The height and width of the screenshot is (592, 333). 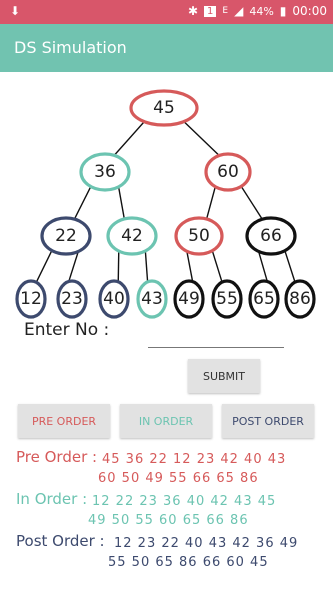 I want to click on clock: 00:00, so click(x=309, y=11).